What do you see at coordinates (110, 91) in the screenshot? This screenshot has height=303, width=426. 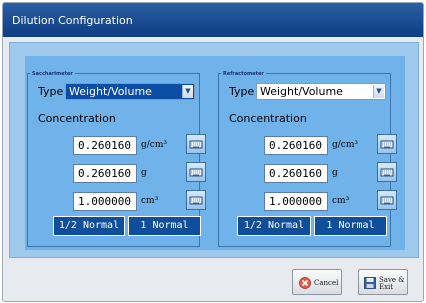 I see `saccharimeter-type-value: Weight/Volume` at bounding box center [110, 91].